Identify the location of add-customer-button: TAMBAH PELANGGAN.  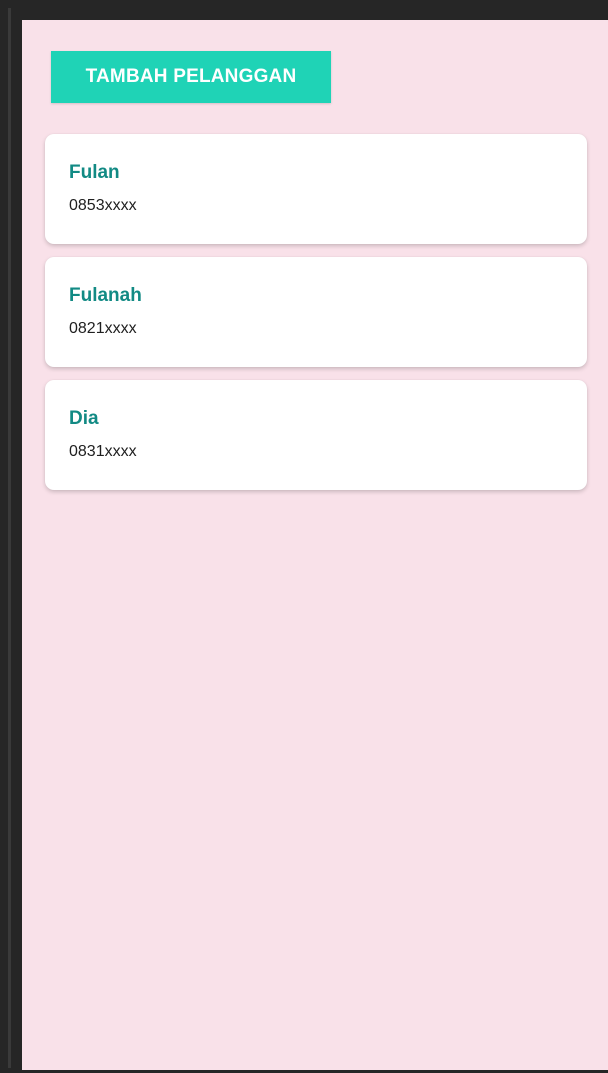
(191, 77).